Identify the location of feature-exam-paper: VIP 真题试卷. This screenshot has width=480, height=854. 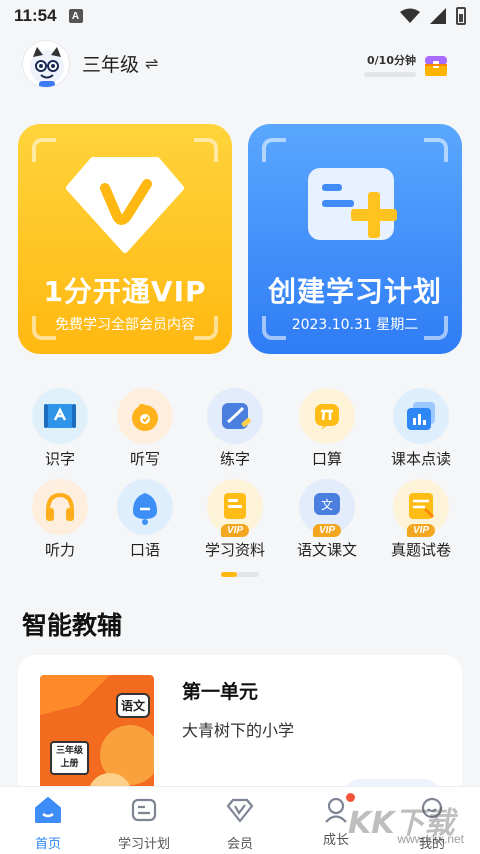
(421, 519).